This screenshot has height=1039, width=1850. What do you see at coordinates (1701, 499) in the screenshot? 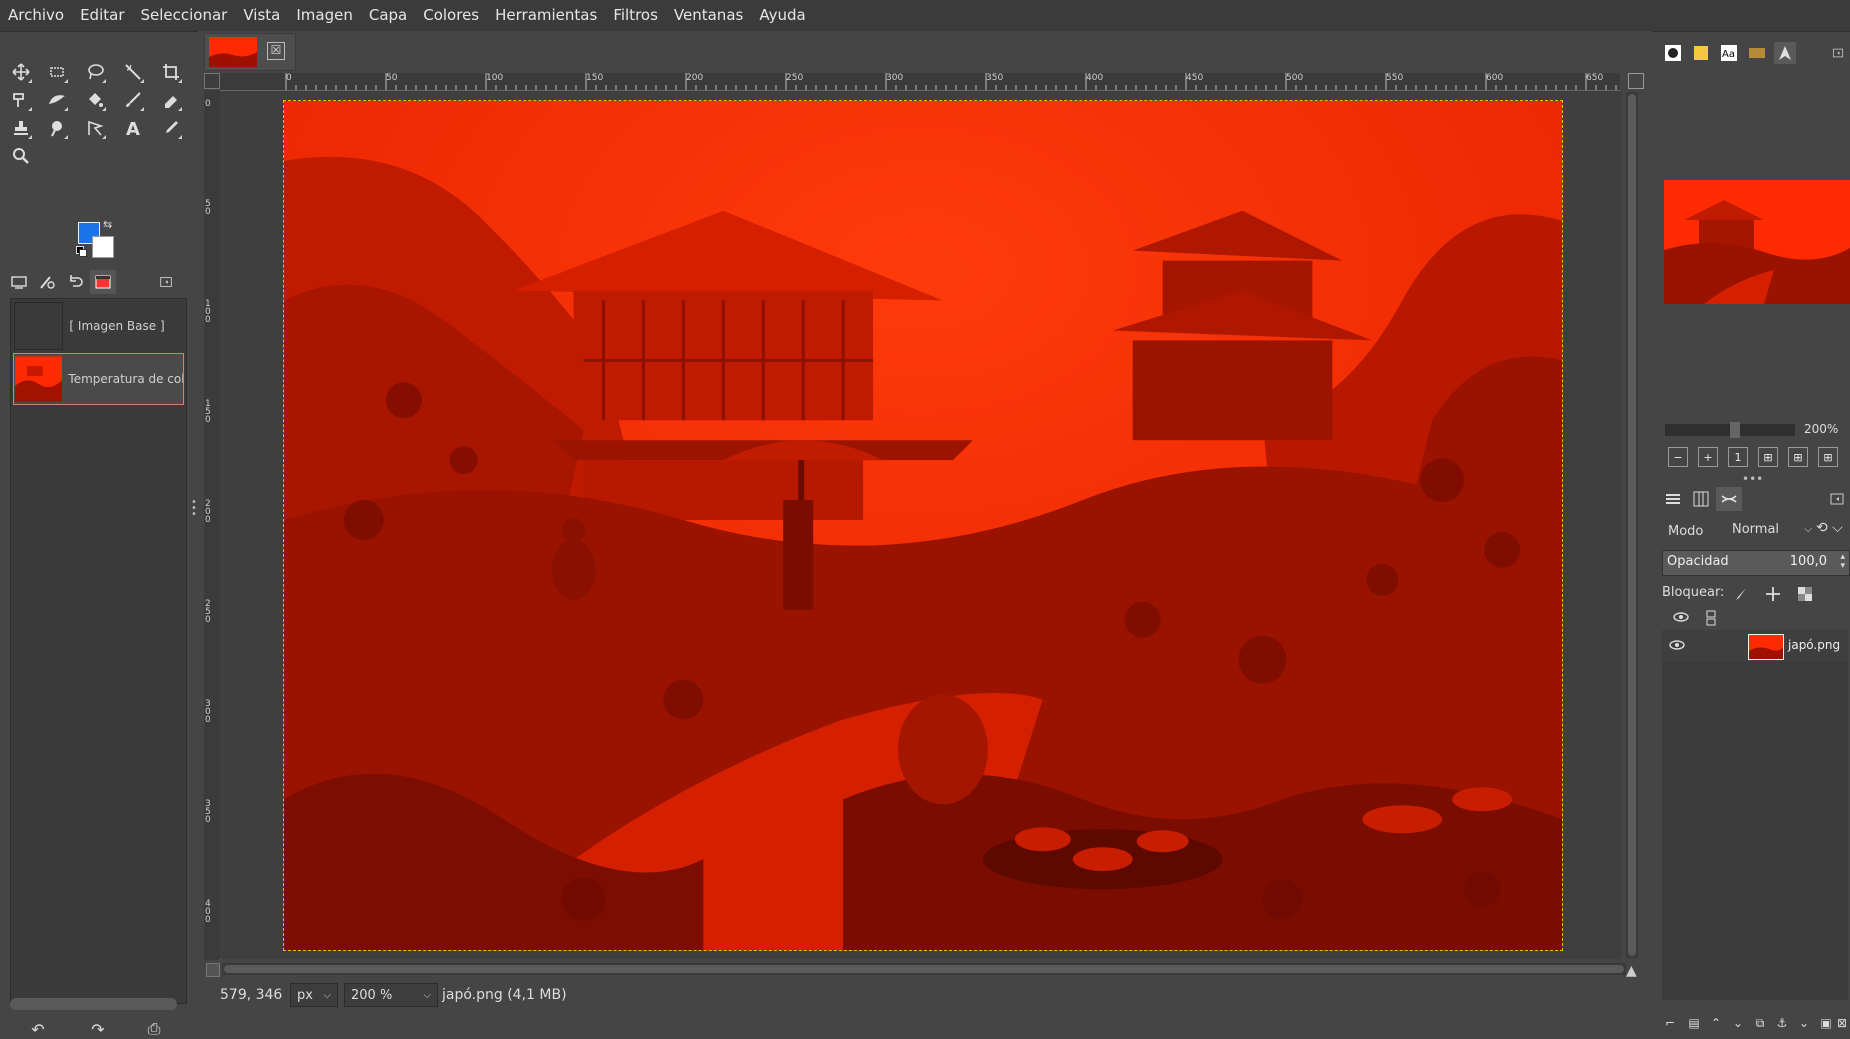
I see `channels-tab-icon` at bounding box center [1701, 499].